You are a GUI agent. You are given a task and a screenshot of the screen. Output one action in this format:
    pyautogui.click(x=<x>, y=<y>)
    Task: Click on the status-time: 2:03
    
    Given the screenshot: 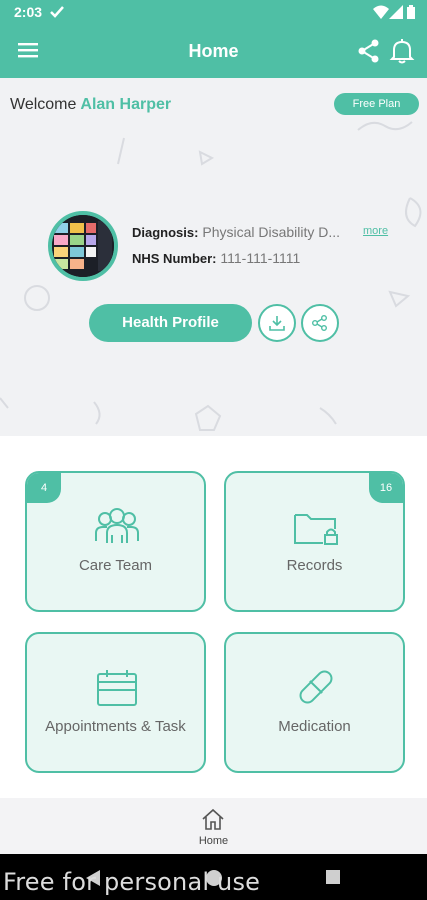 What is the action you would take?
    pyautogui.click(x=28, y=12)
    